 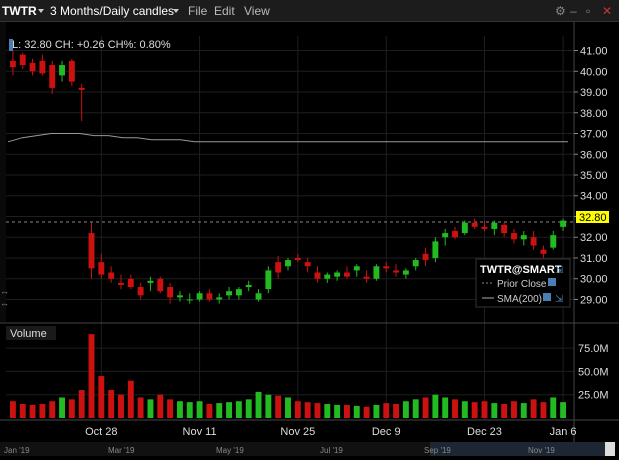 I want to click on left-edge, so click(x=3, y=172).